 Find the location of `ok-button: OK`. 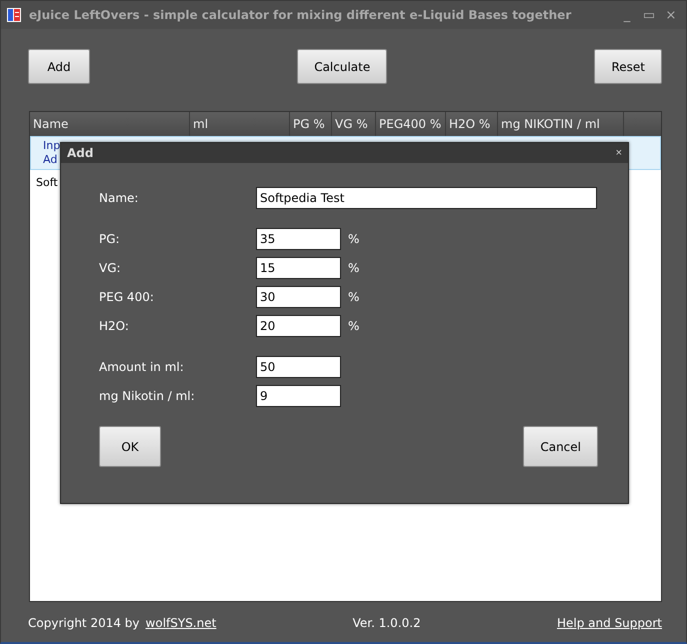

ok-button: OK is located at coordinates (130, 446).